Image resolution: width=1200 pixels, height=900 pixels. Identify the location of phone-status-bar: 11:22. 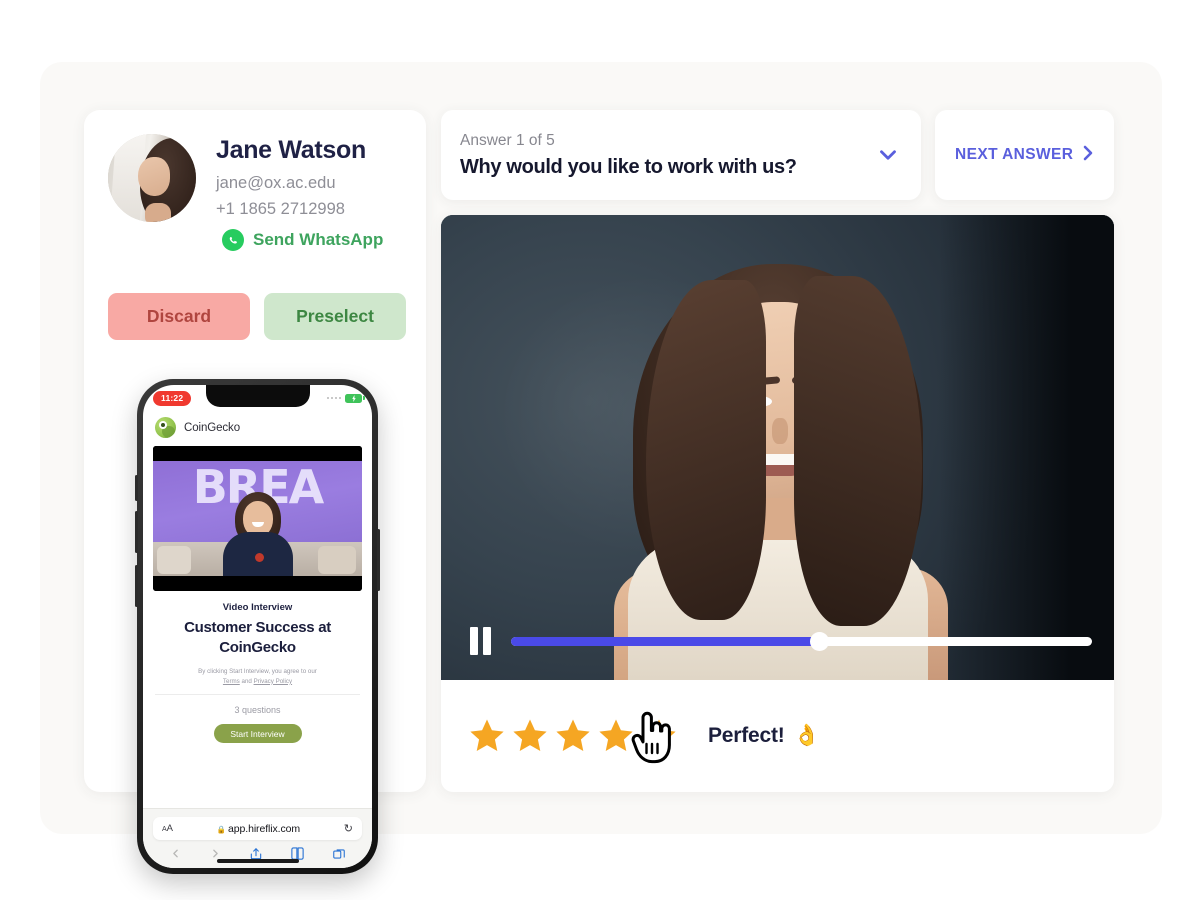
(257, 398).